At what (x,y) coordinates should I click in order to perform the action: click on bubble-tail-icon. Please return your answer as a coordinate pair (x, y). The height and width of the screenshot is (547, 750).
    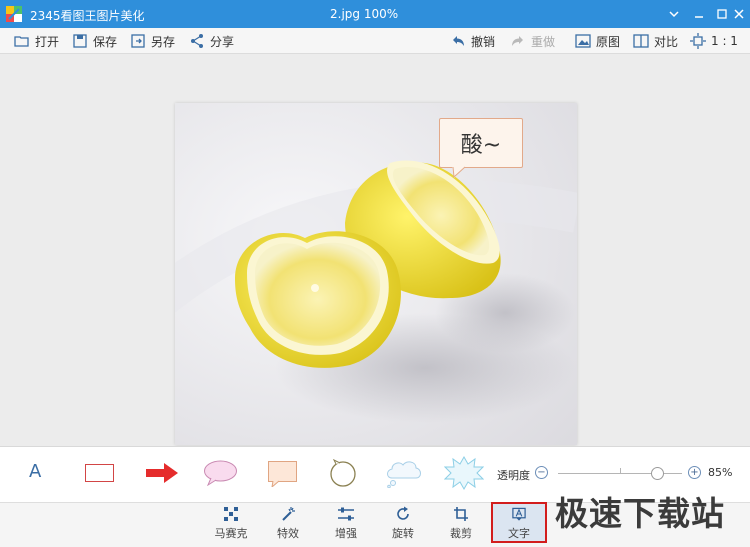
    Looking at the image, I should click on (459, 172).